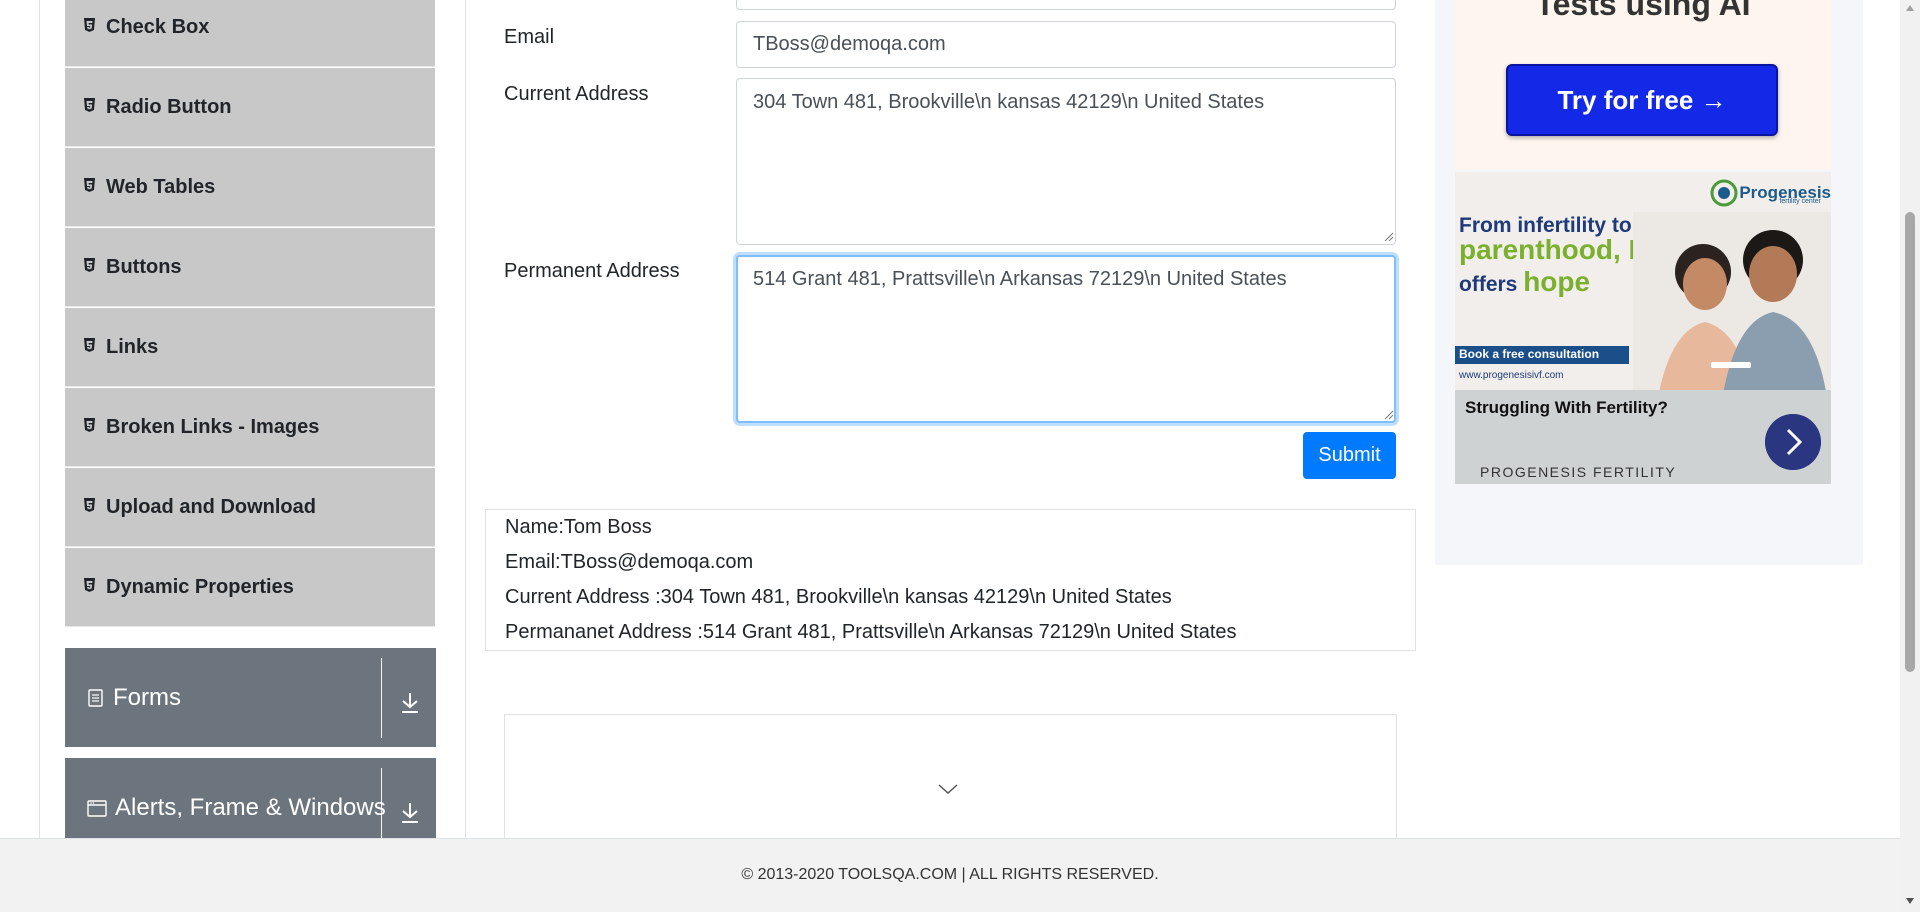 This screenshot has width=1920, height=912. Describe the element at coordinates (250, 33) in the screenshot. I see `sidebar-item-check-box: Check Box` at that location.